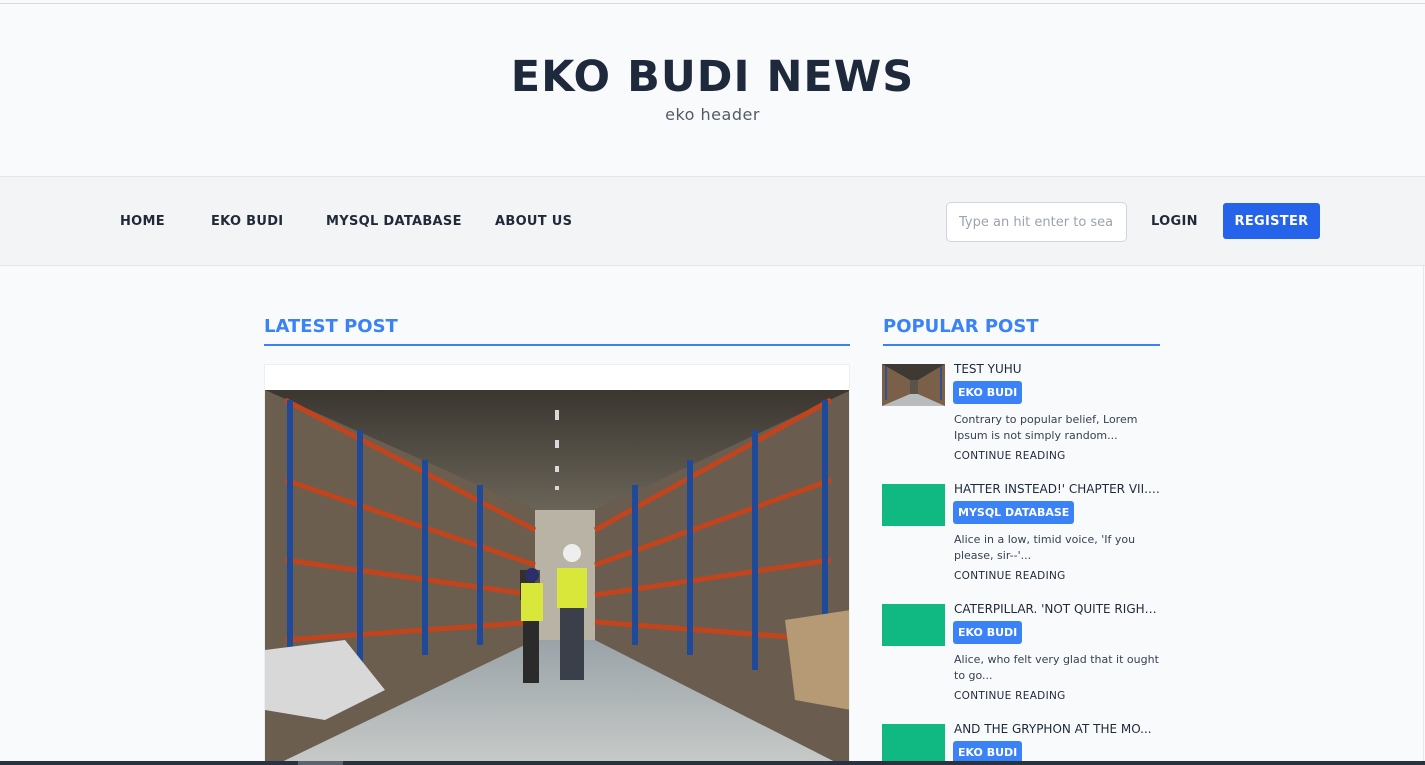  I want to click on category-badge: MYSQL DATABASE, so click(1014, 512).